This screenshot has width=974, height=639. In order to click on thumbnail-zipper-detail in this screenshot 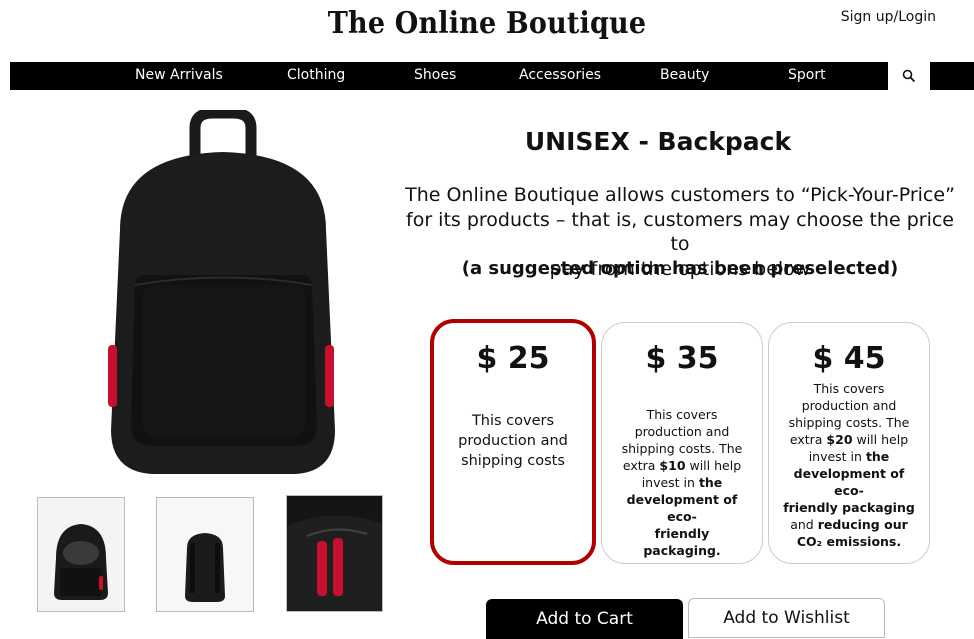, I will do `click(334, 553)`.